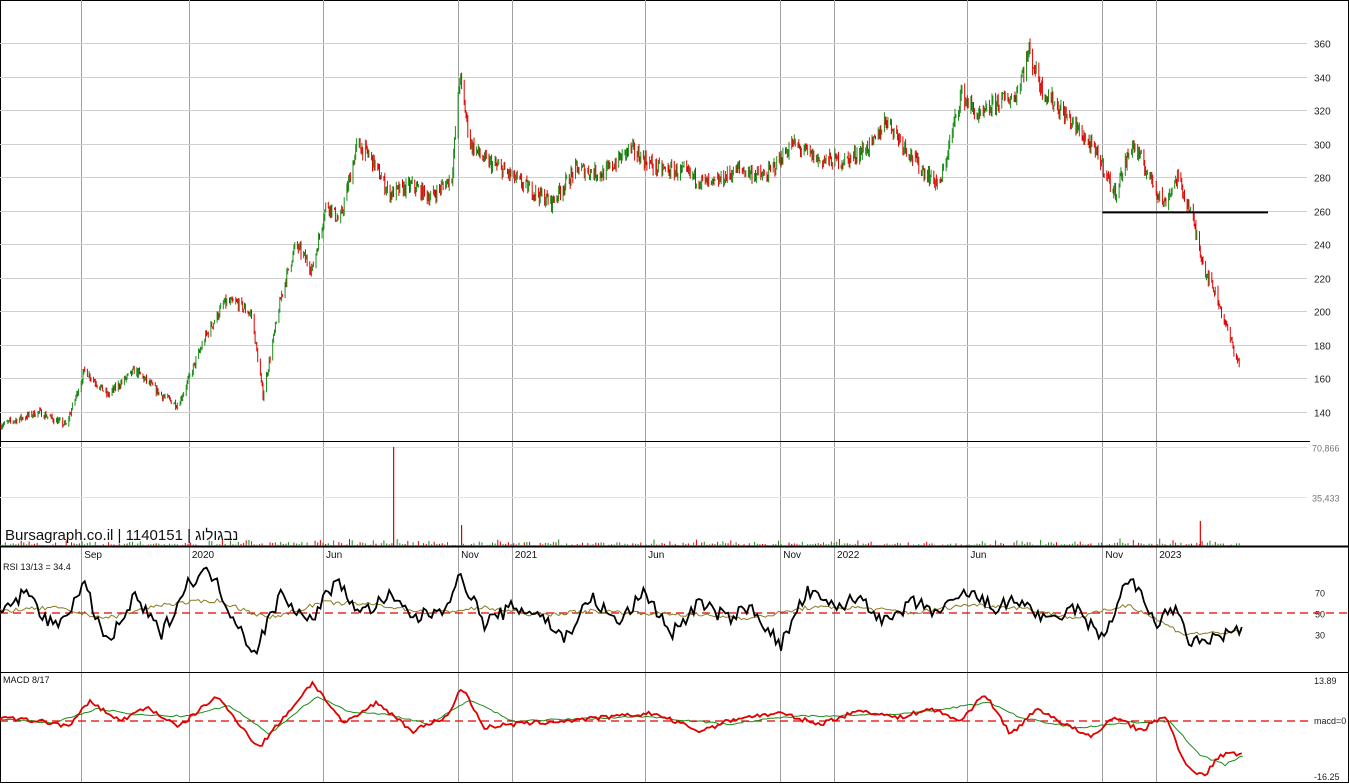 This screenshot has height=784, width=1349. Describe the element at coordinates (848, 555) in the screenshot. I see `month-tick-label: 2022` at that location.